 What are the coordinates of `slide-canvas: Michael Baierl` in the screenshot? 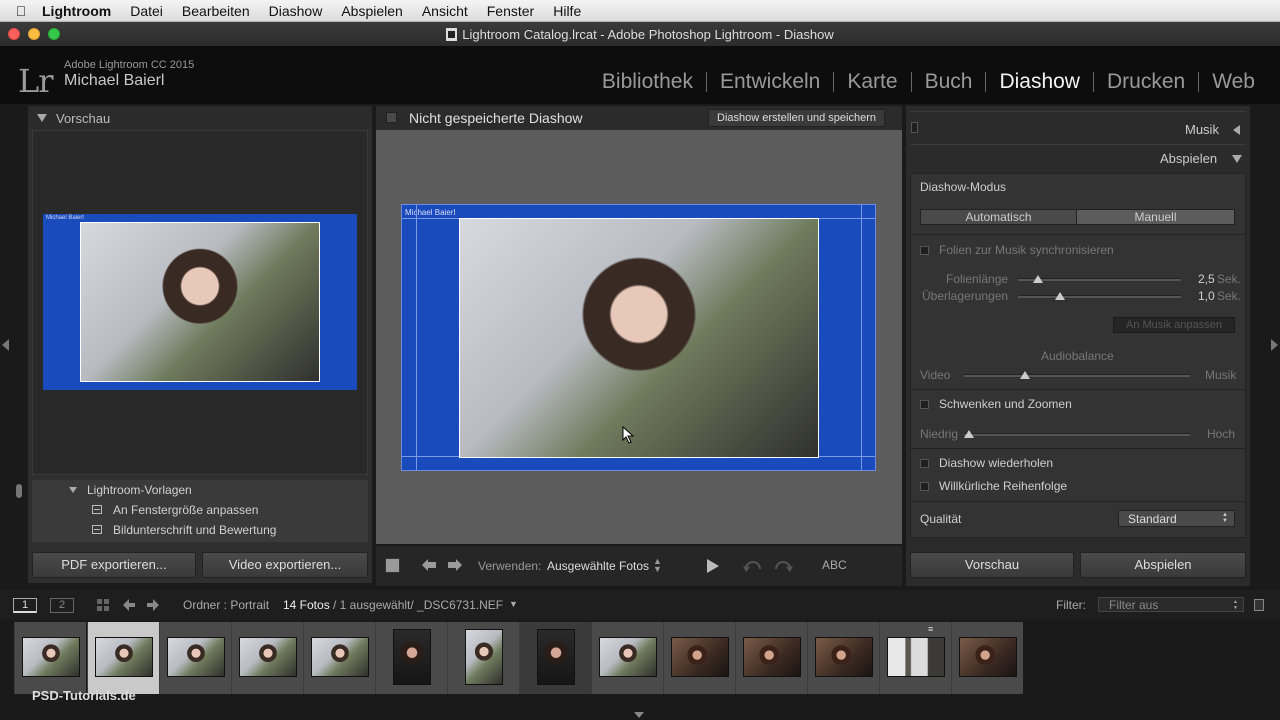 It's located at (638, 337).